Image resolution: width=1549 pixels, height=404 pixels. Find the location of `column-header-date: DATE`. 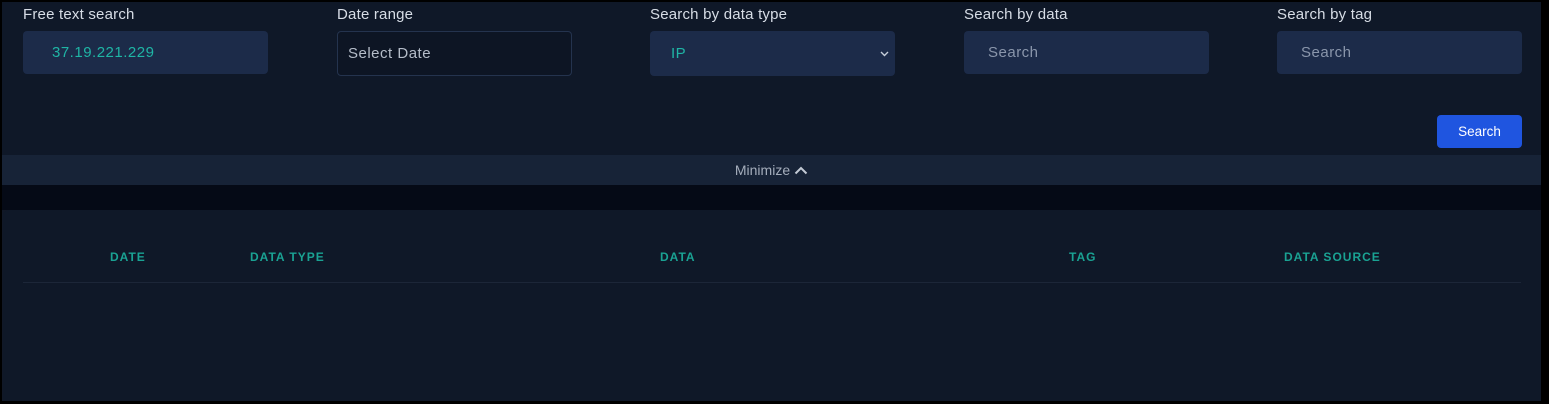

column-header-date: DATE is located at coordinates (128, 257).